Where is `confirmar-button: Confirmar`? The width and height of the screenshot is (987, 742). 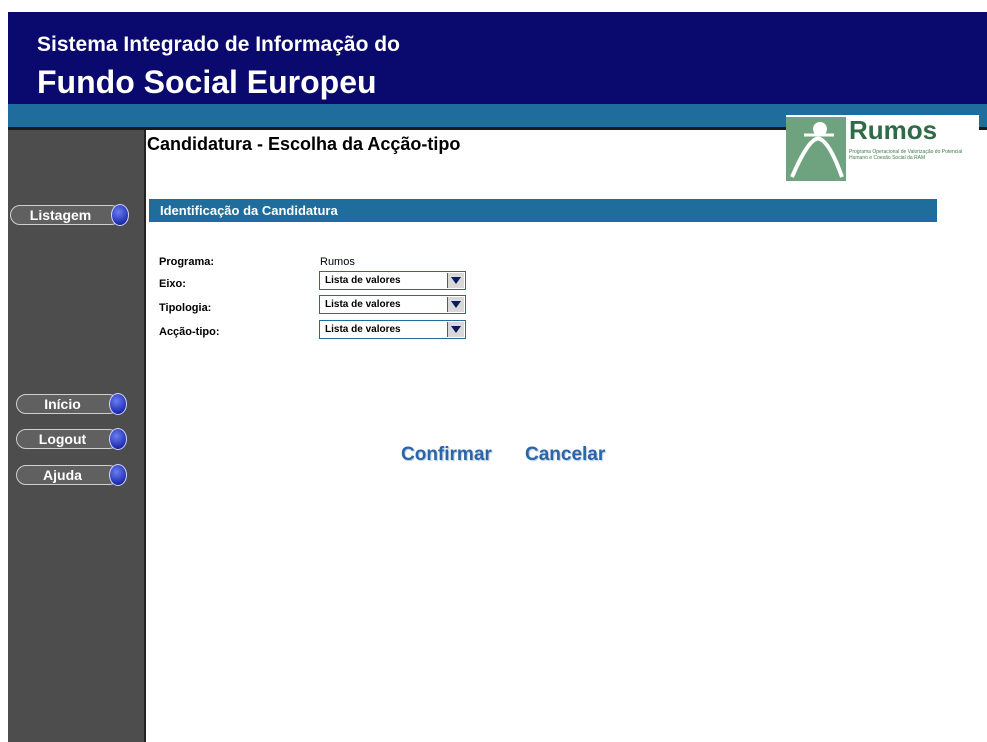 confirmar-button: Confirmar is located at coordinates (446, 455).